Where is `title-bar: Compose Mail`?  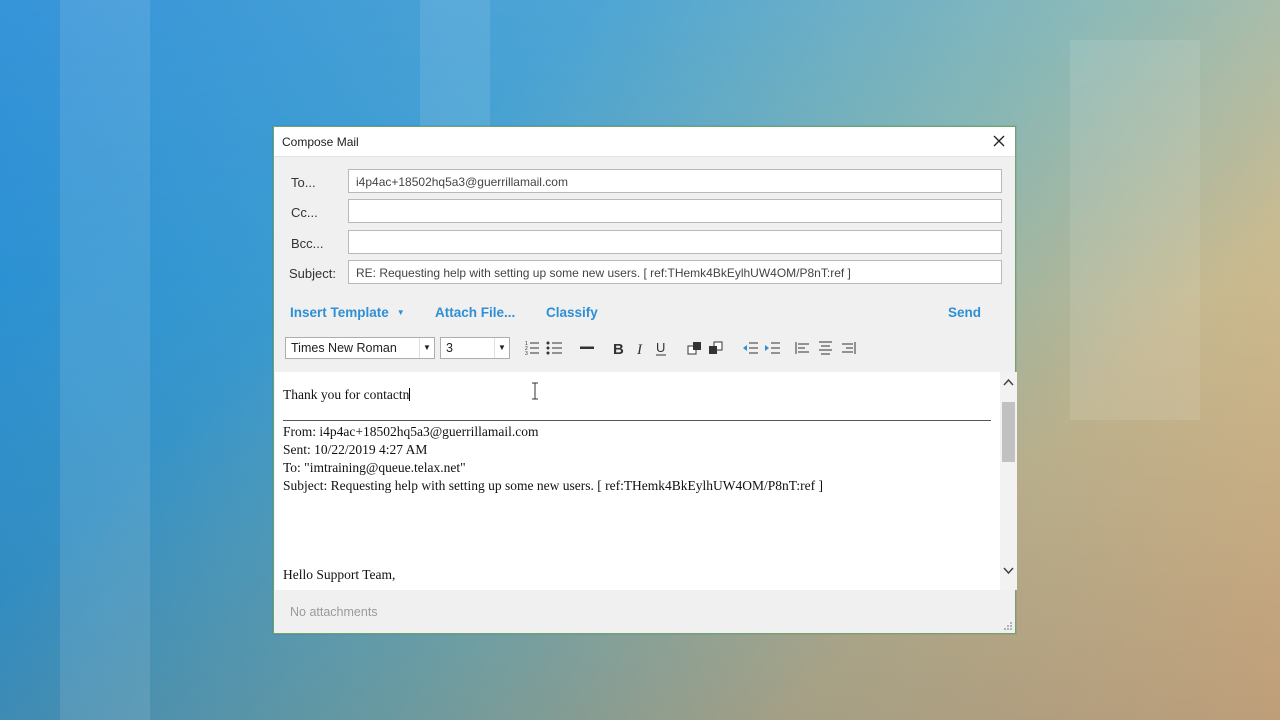
title-bar: Compose Mail is located at coordinates (644, 142).